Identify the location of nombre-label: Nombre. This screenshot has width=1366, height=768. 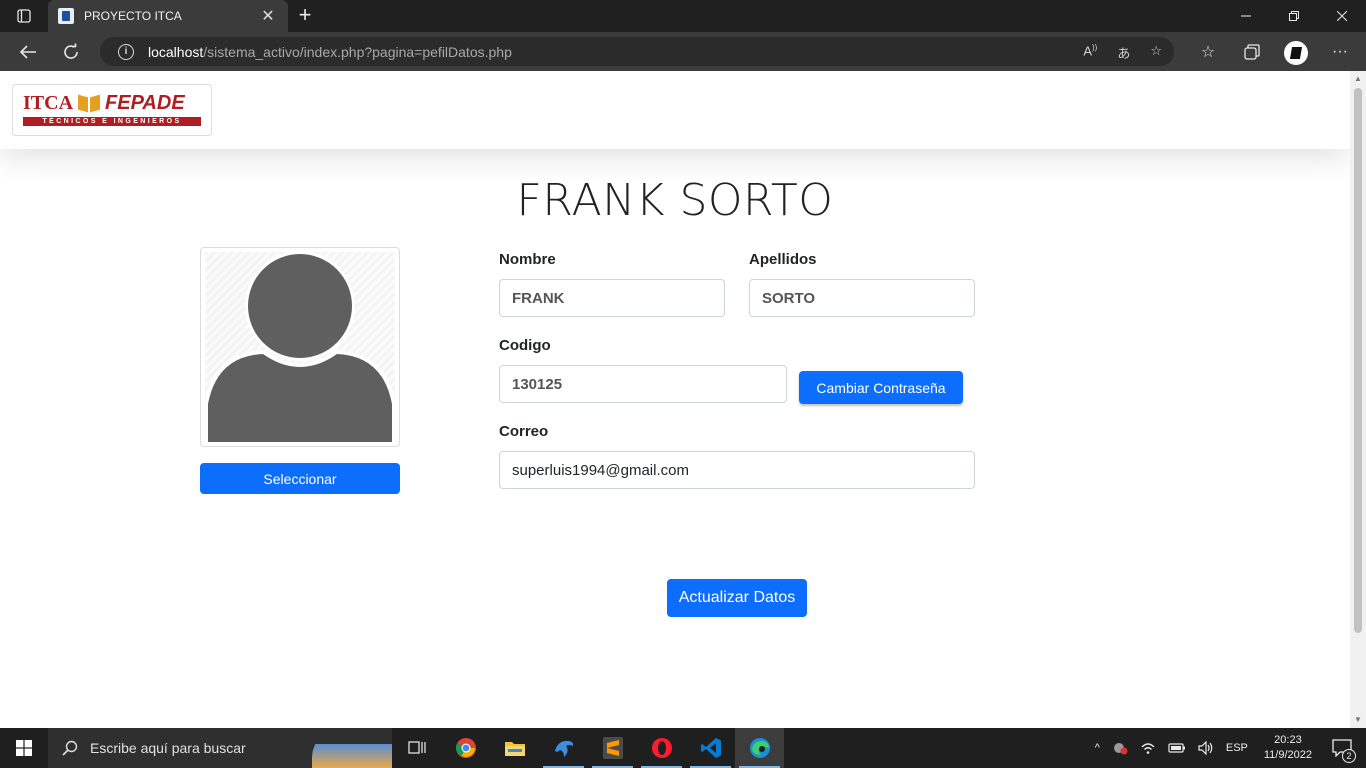
(527, 259).